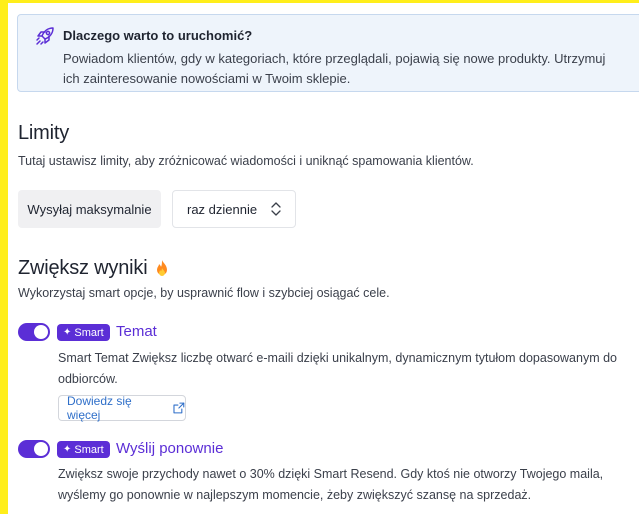 The image size is (639, 514). I want to click on learn-more-button: Dowiedz się więcej, so click(122, 408).